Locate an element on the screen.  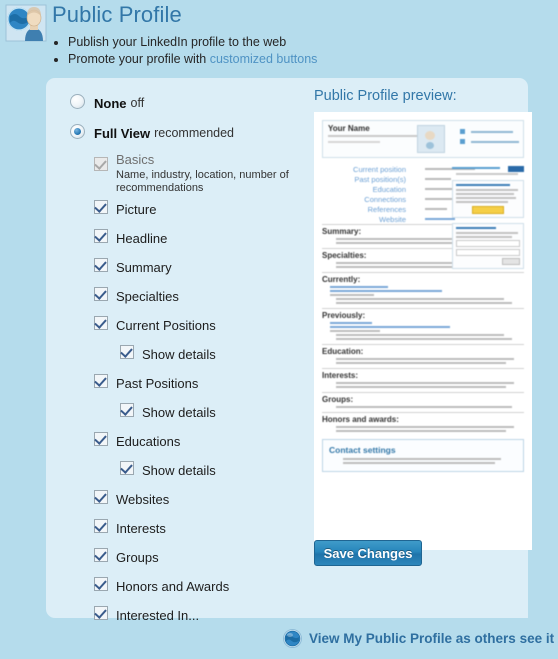
footer-link-row: View My Public Profile as others see it is located at coordinates (418, 638).